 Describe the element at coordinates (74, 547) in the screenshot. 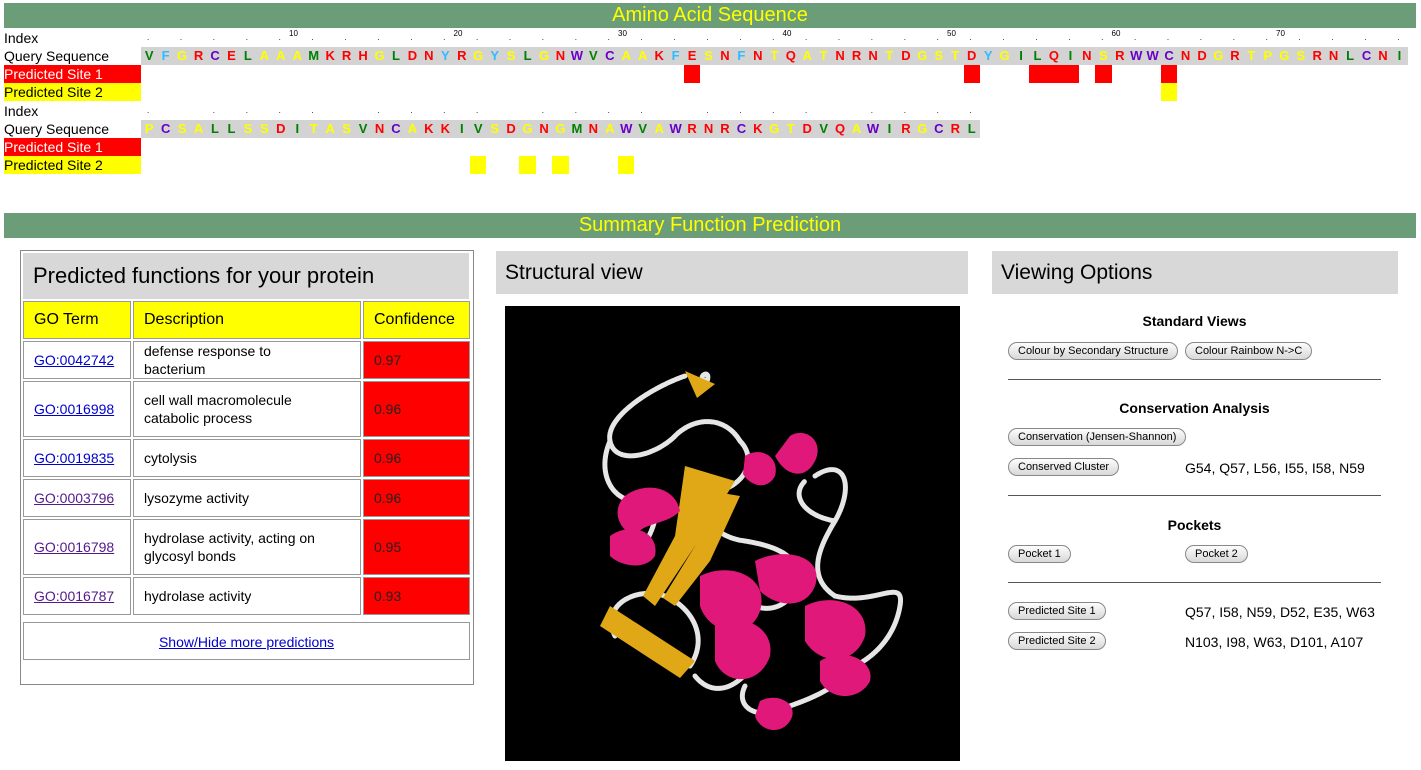

I see `go-term-link: GO:0016798` at that location.